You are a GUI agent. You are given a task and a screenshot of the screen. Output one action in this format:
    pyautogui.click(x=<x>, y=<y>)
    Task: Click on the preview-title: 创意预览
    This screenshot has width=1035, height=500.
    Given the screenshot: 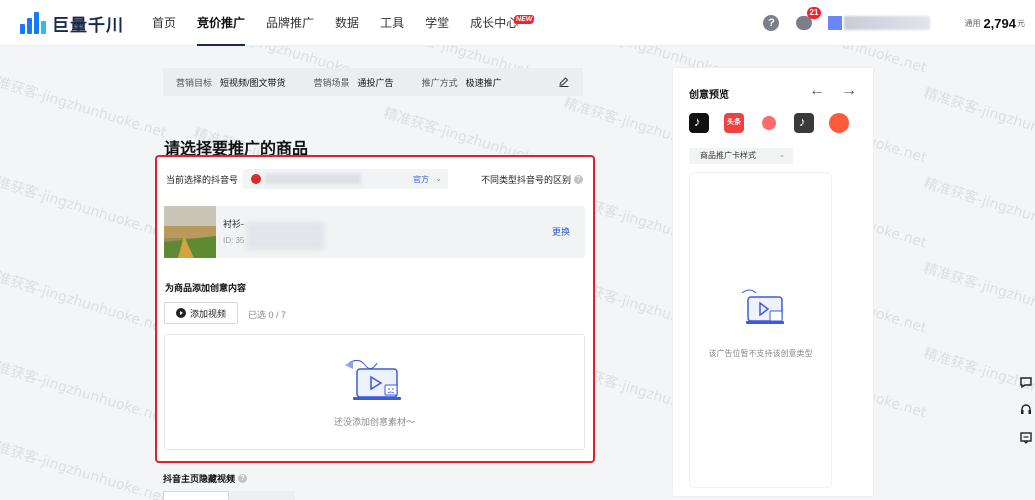 What is the action you would take?
    pyautogui.click(x=709, y=95)
    